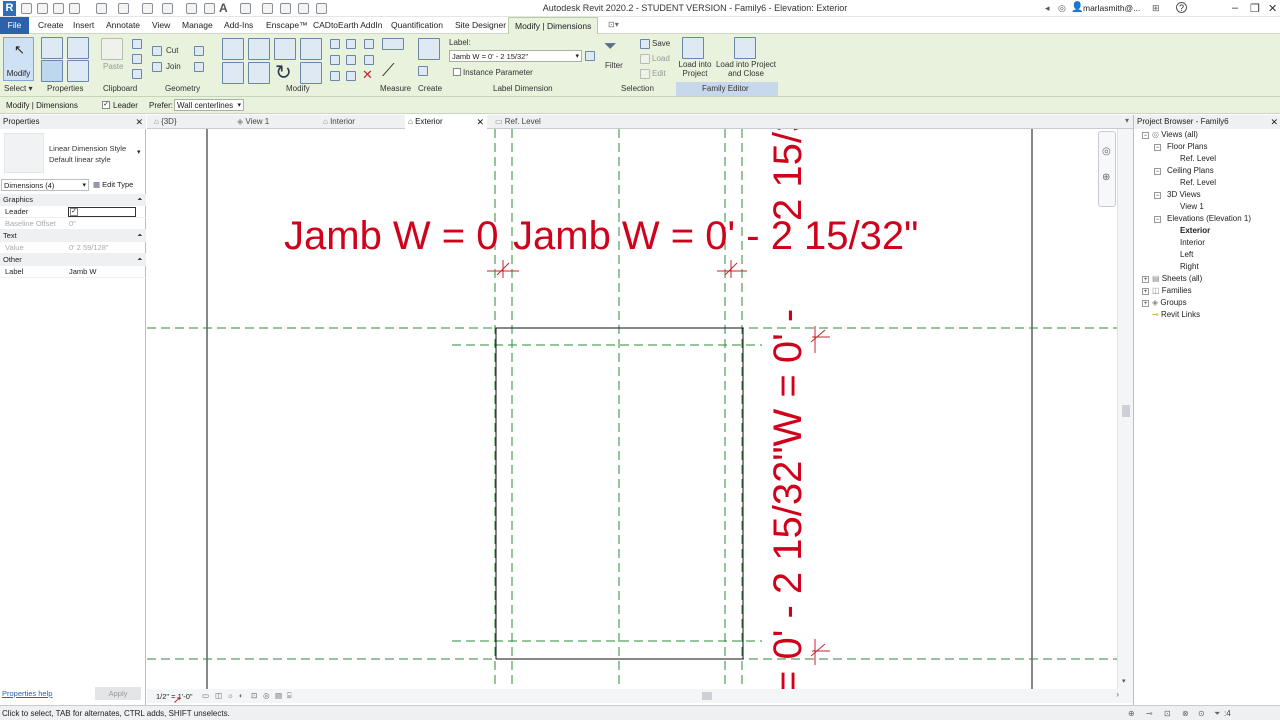  I want to click on scroll-right-icon: ›, so click(1117, 694).